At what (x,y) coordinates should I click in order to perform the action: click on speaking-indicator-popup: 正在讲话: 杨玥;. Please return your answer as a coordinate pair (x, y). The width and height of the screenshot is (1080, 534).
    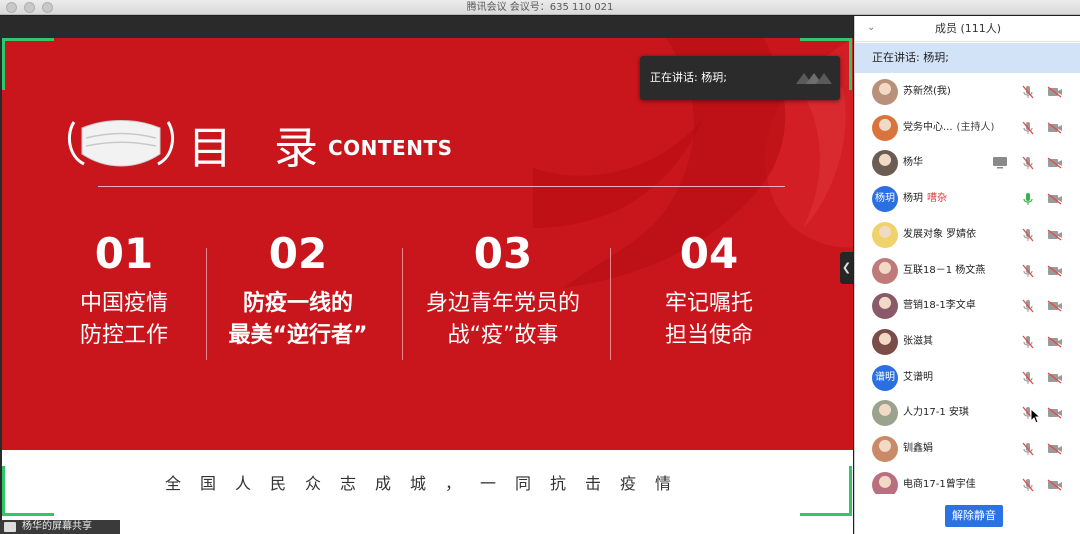
    Looking at the image, I should click on (740, 78).